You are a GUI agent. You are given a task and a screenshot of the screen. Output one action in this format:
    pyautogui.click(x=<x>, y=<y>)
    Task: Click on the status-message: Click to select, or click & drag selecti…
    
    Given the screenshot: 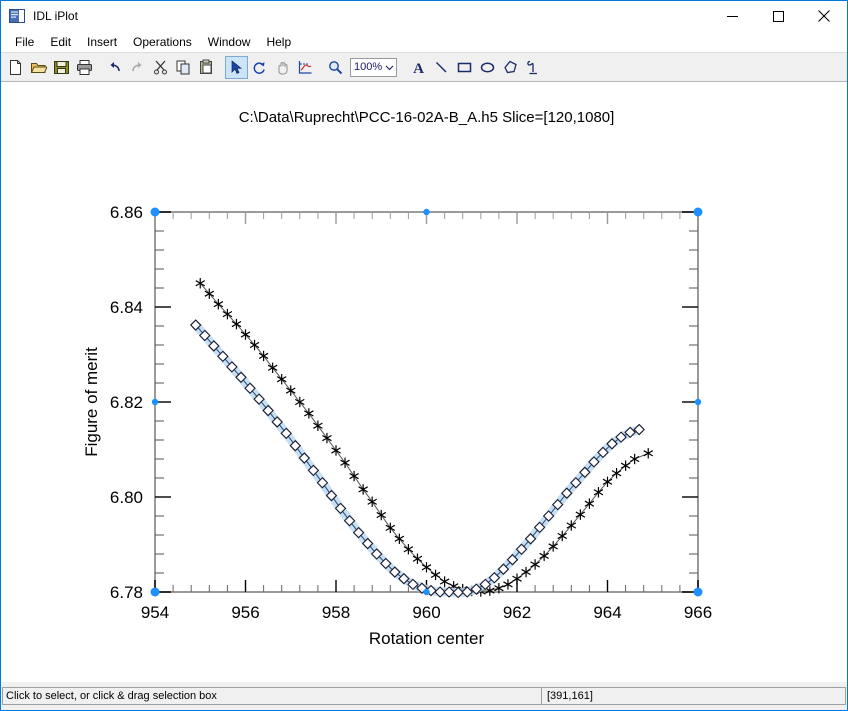 What is the action you would take?
    pyautogui.click(x=272, y=696)
    